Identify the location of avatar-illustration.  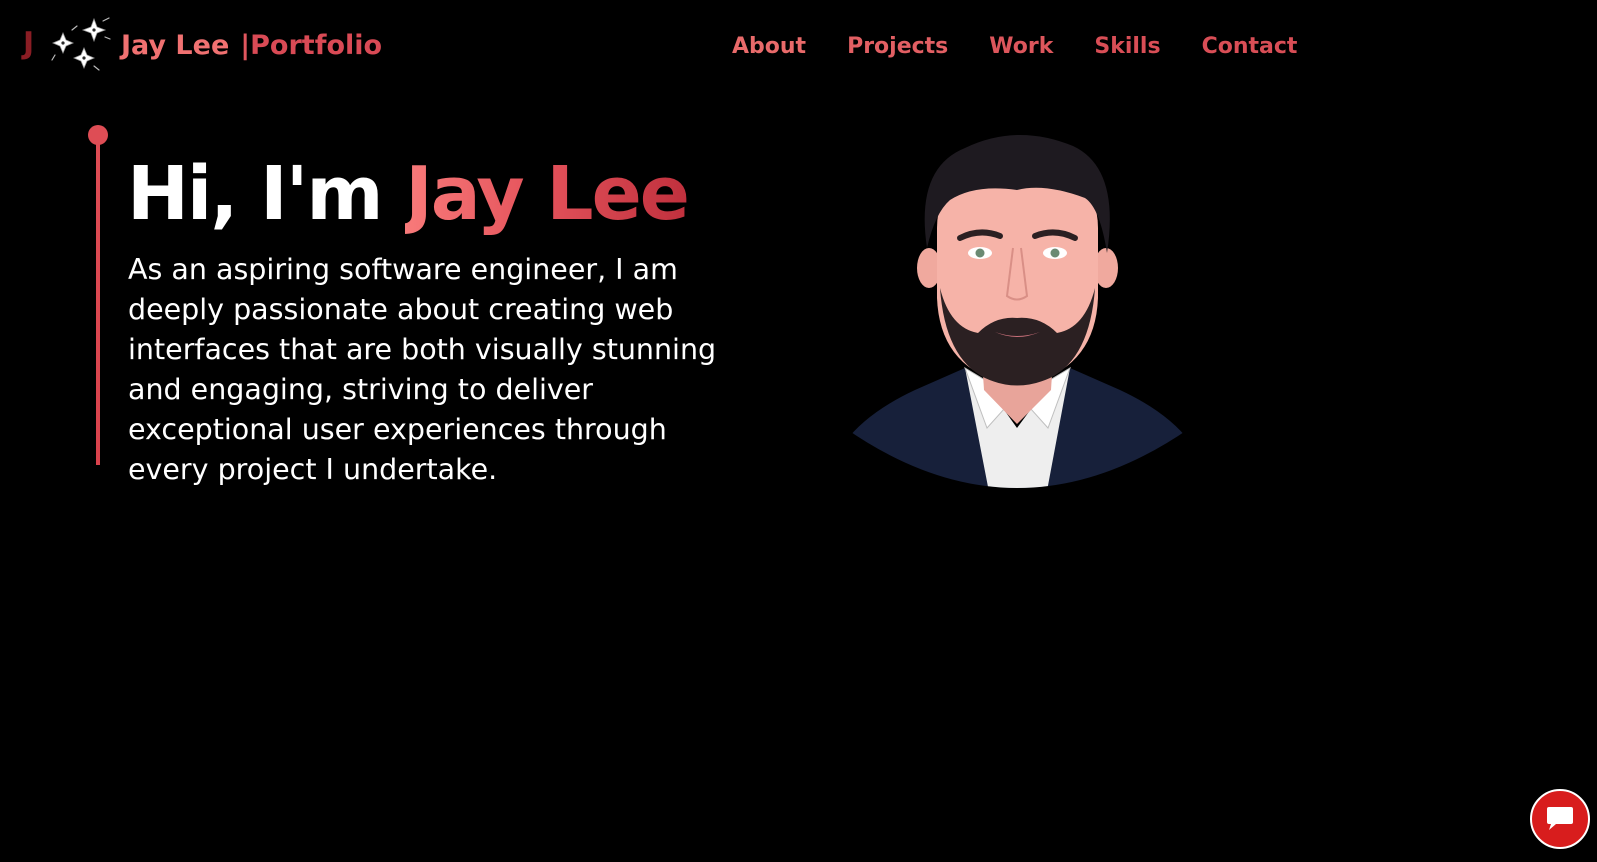
(1017, 325).